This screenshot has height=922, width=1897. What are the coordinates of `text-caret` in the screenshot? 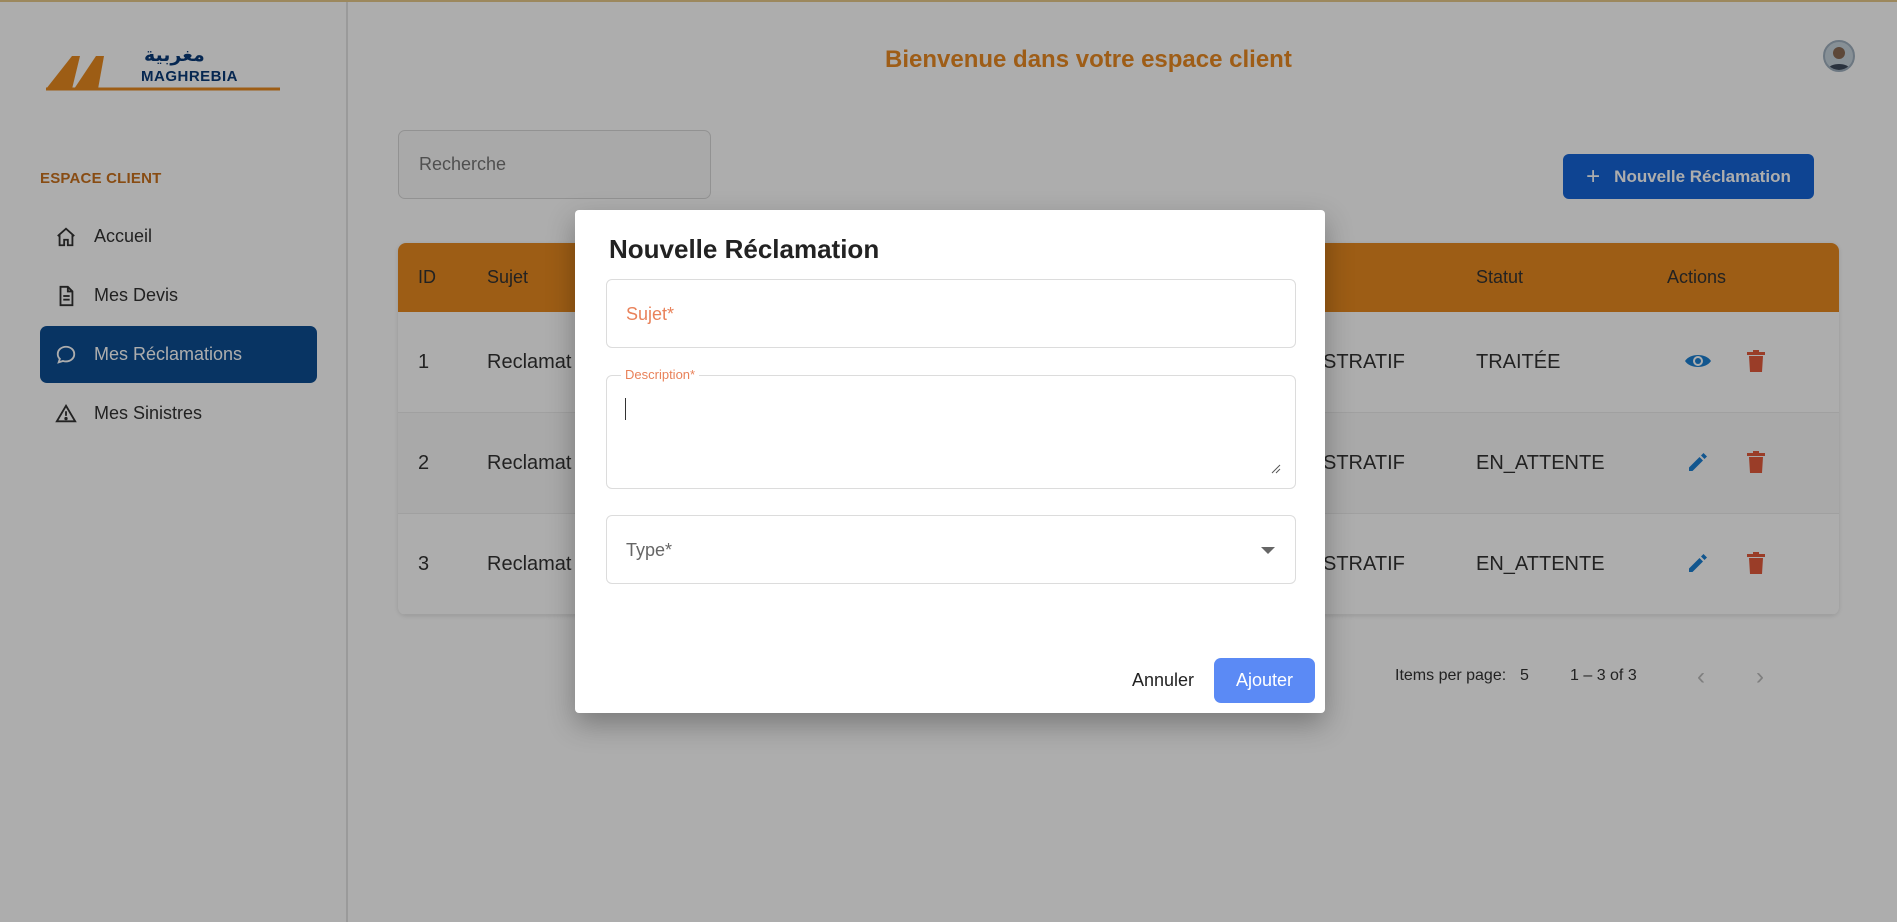 It's located at (625, 409).